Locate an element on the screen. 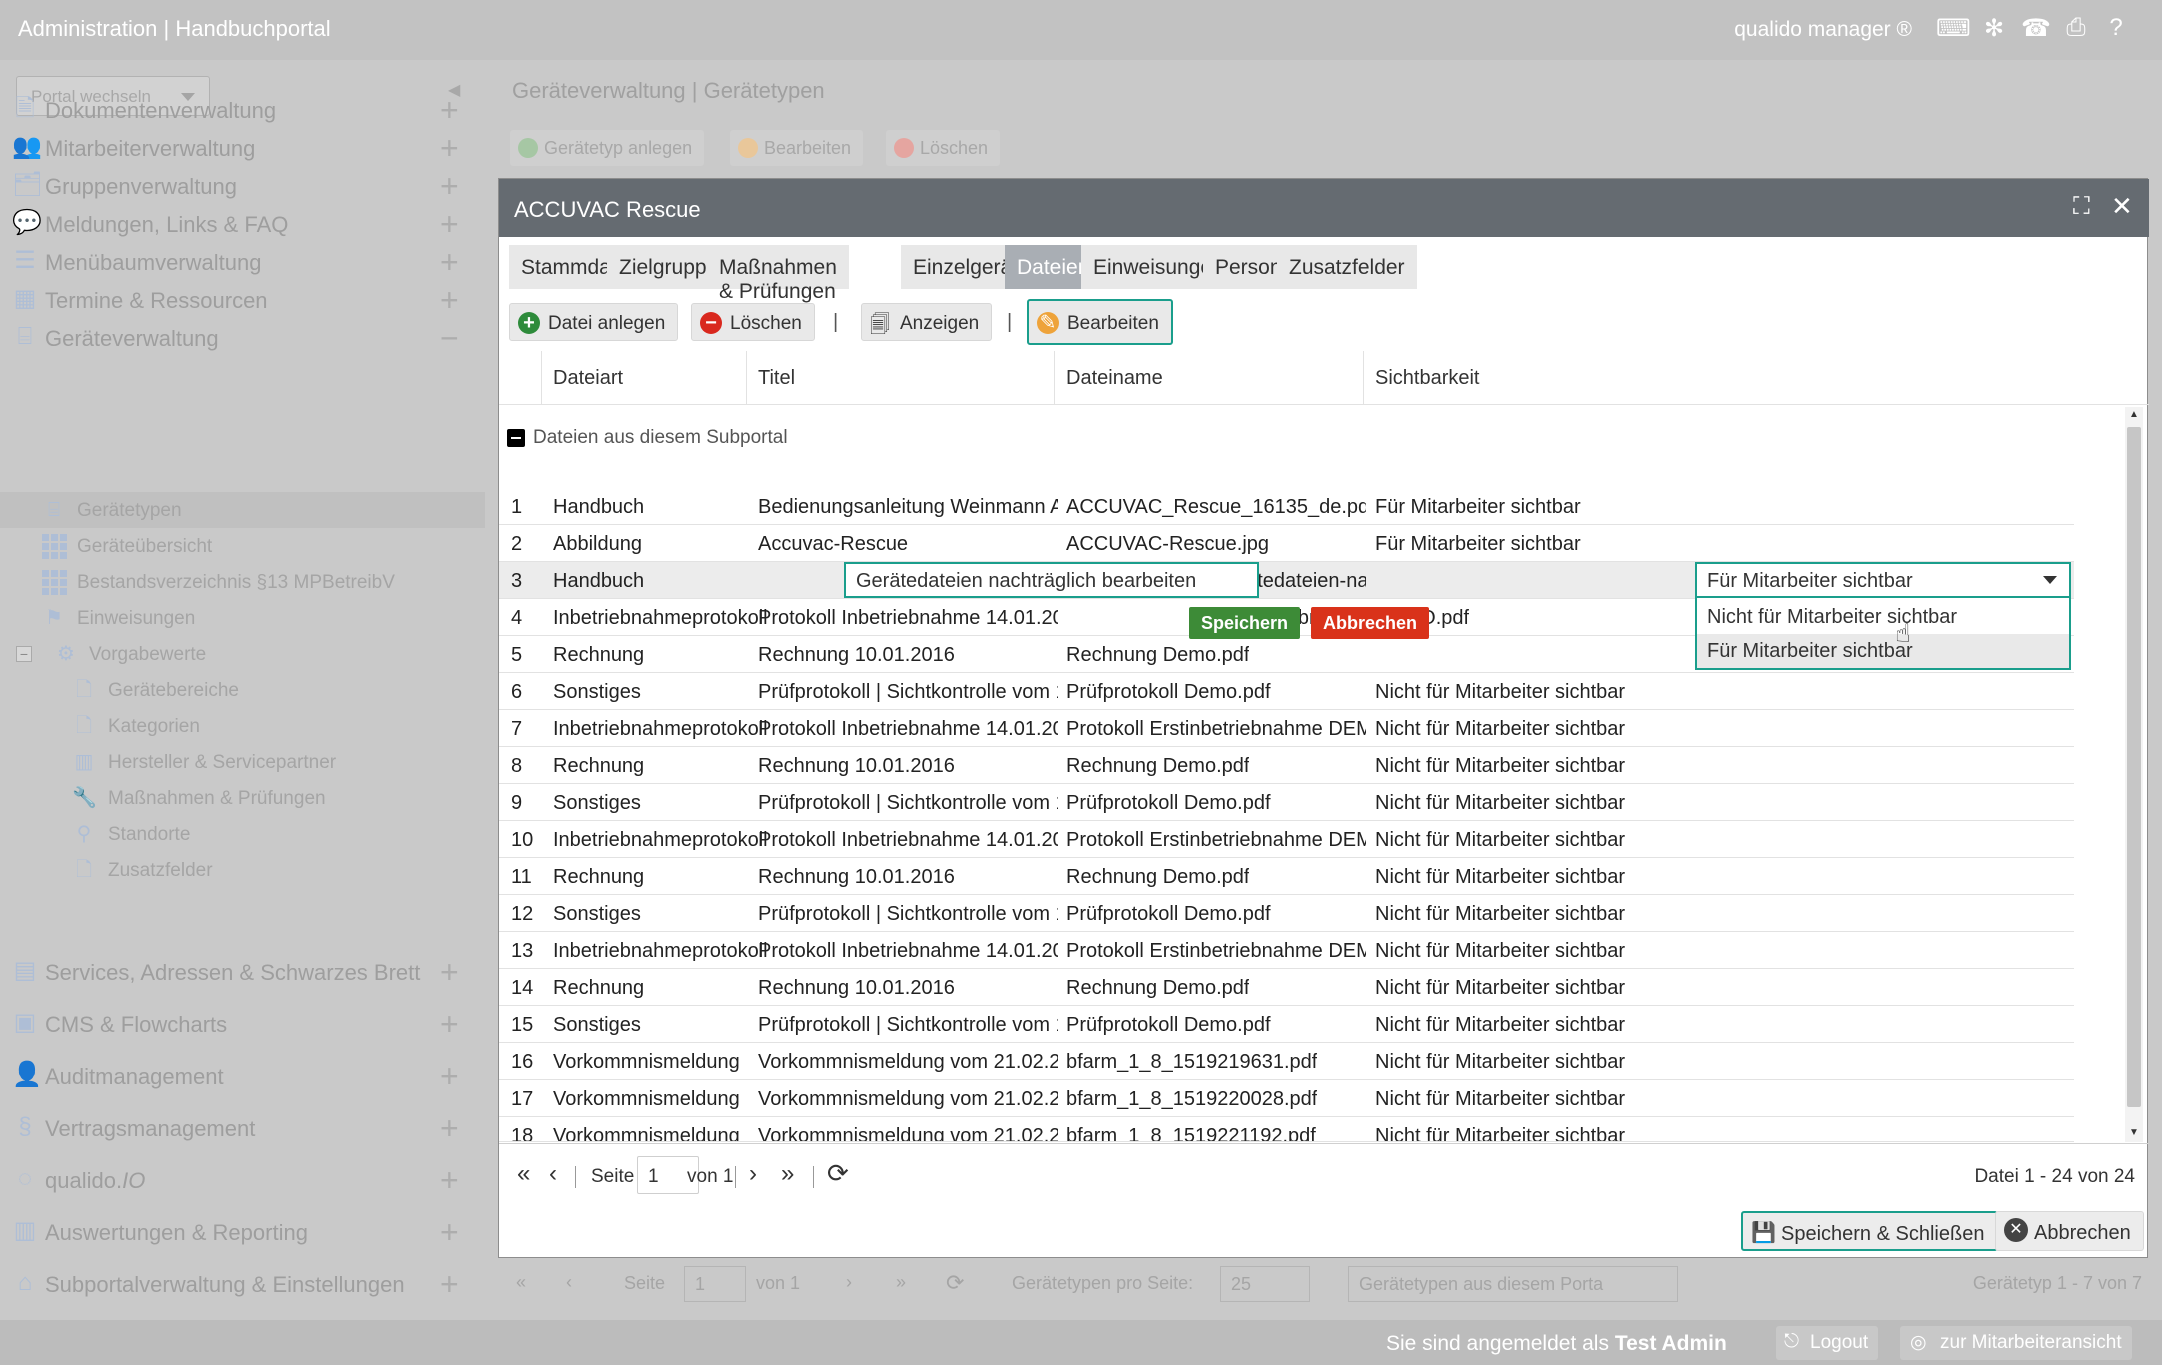 The image size is (2162, 1365). visibility-option: Nicht für Mitarbeiter sichtbar is located at coordinates (1883, 617).